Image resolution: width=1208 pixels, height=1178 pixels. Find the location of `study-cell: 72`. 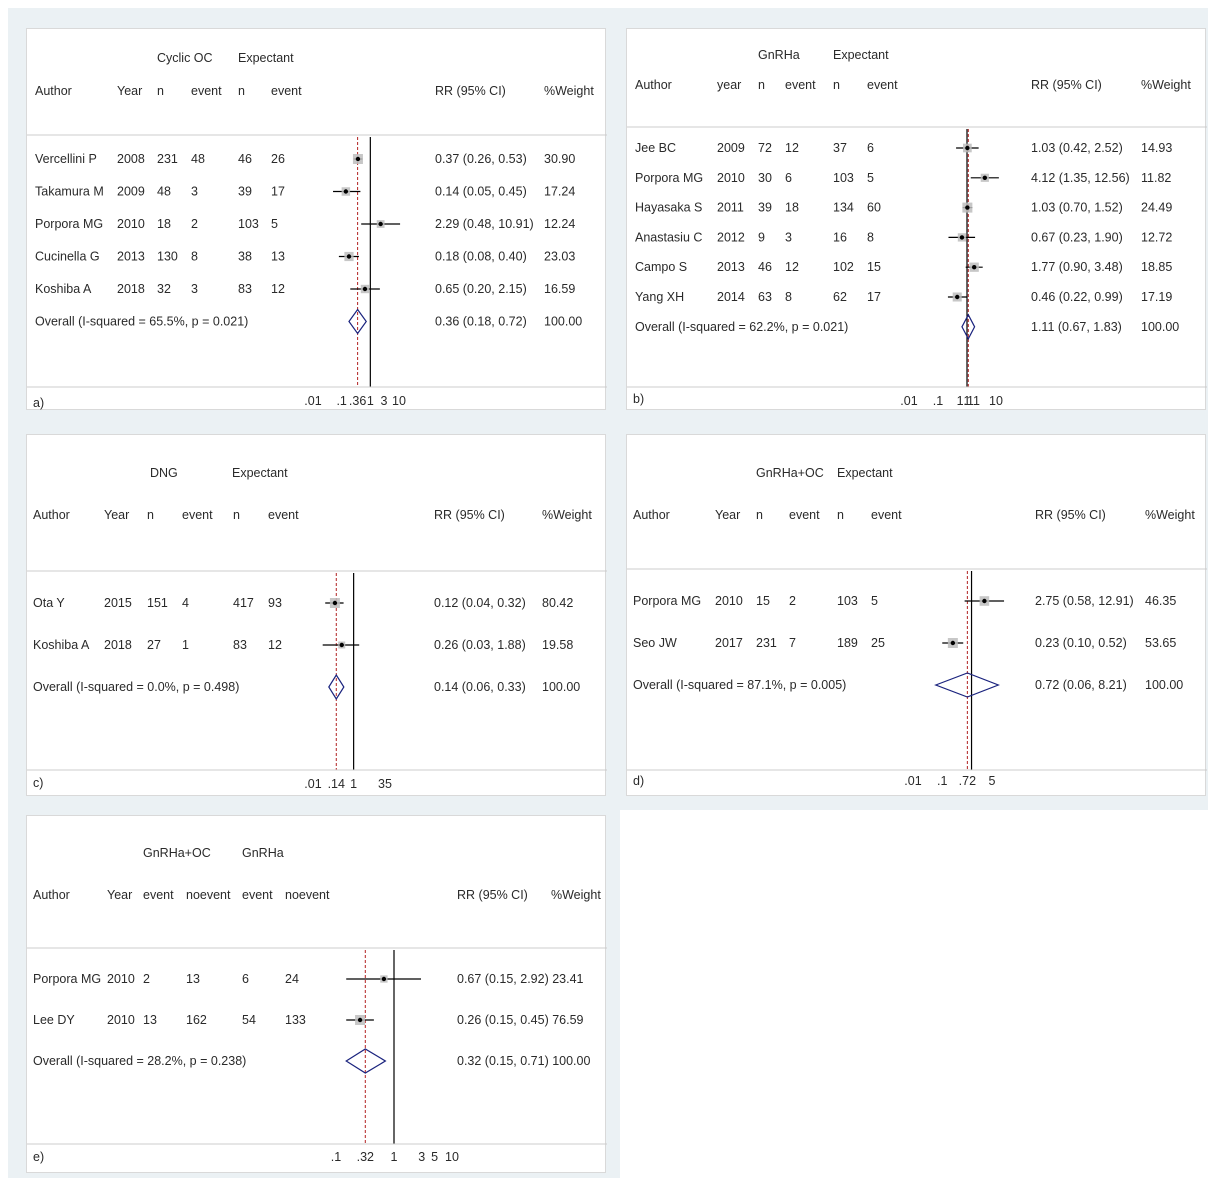

study-cell: 72 is located at coordinates (765, 148).